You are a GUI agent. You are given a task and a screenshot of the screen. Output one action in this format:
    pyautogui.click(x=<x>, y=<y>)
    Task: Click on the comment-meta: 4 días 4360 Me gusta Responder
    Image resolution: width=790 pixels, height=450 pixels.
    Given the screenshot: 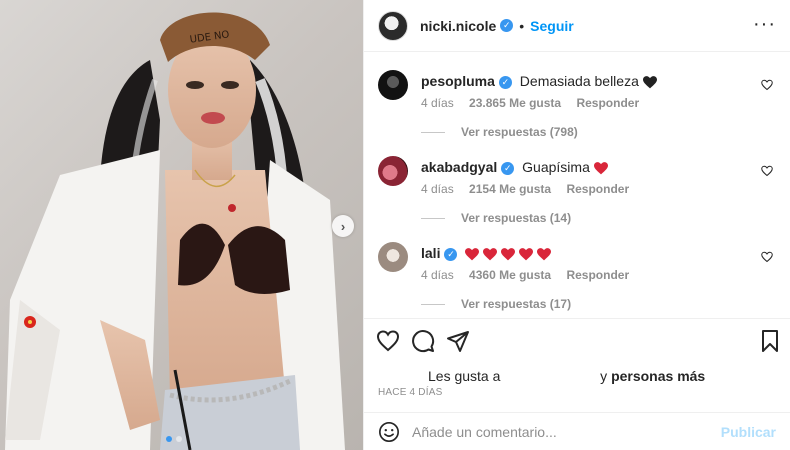 What is the action you would take?
    pyautogui.click(x=531, y=275)
    